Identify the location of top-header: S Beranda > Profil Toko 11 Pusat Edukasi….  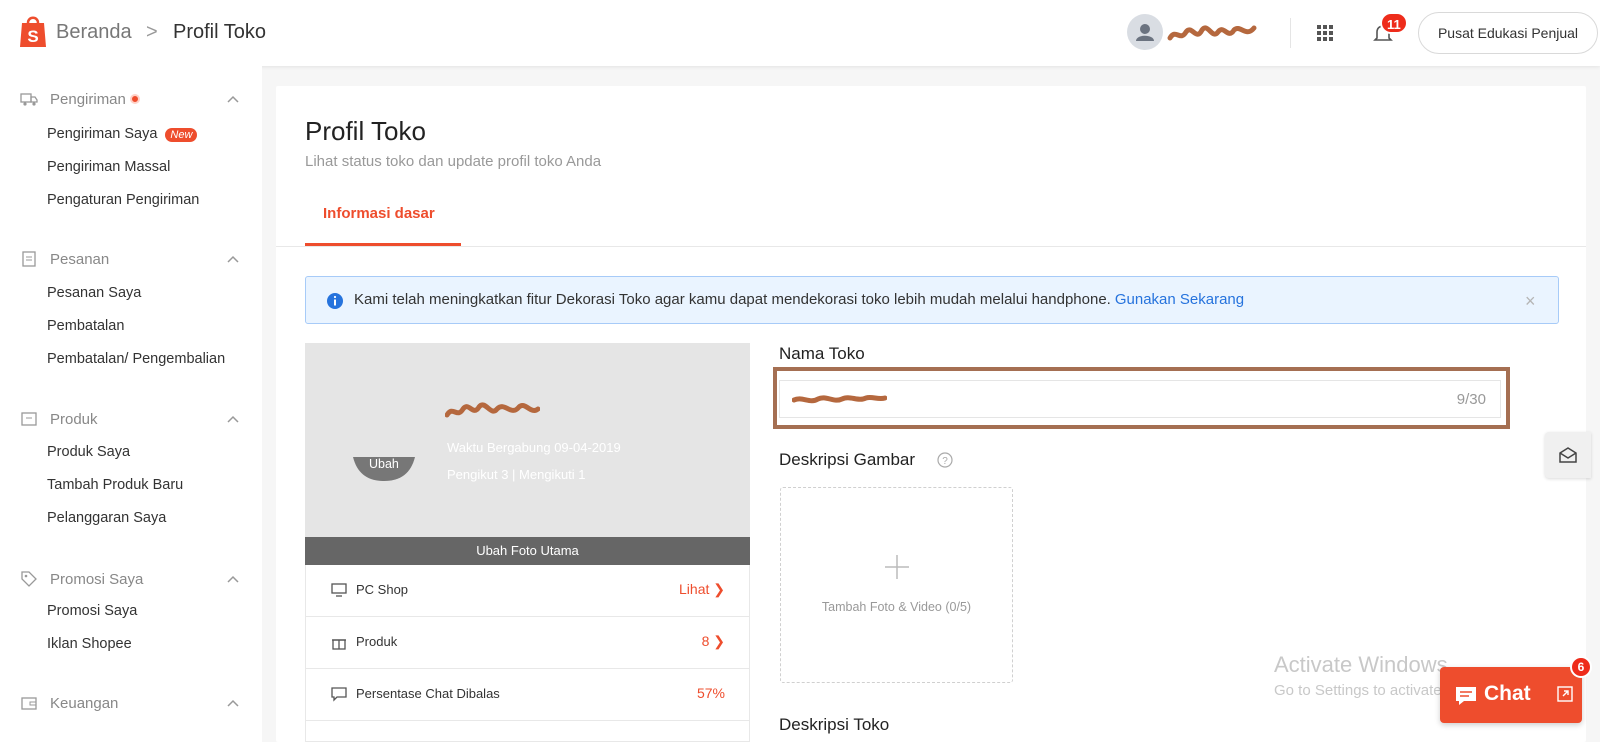
(800, 33).